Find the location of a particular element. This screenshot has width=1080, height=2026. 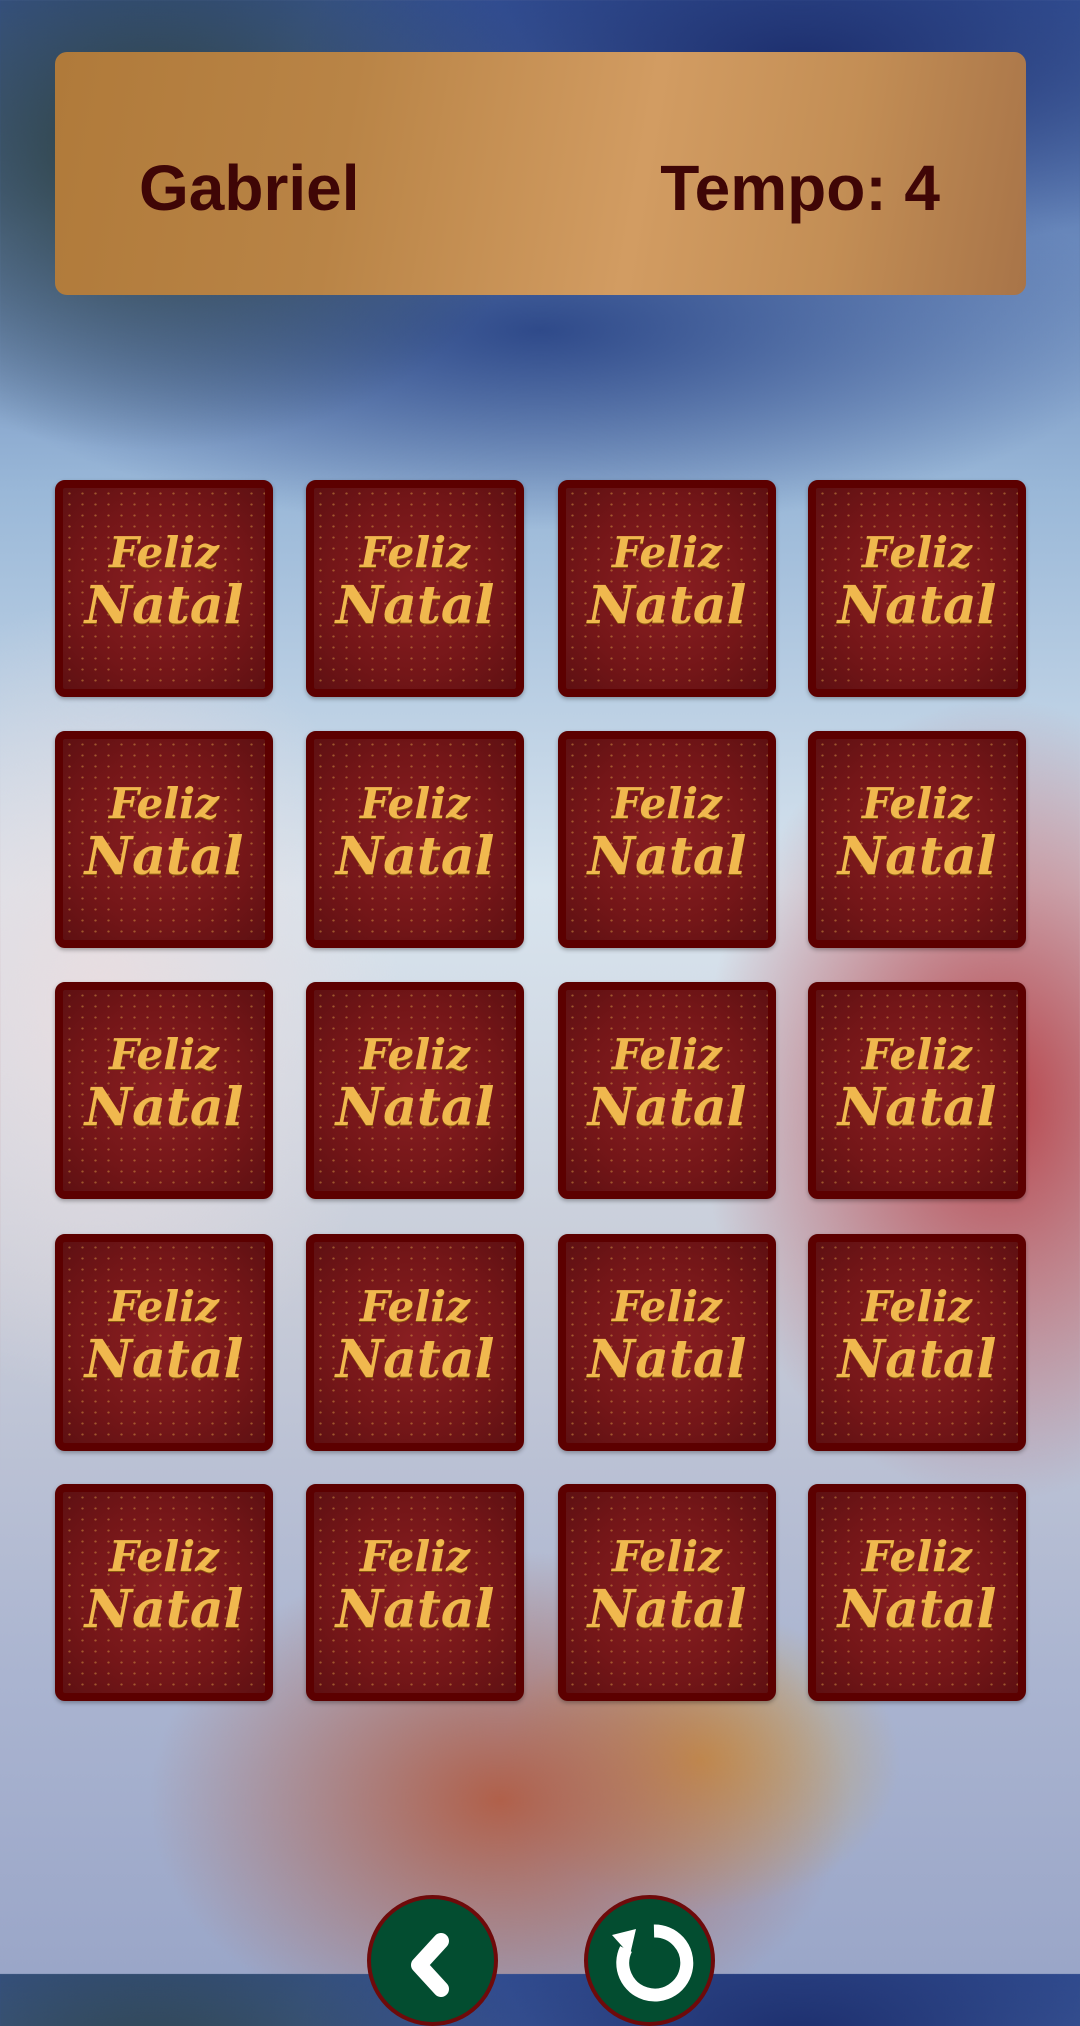

timer: Tempo: 4 is located at coordinates (800, 188).